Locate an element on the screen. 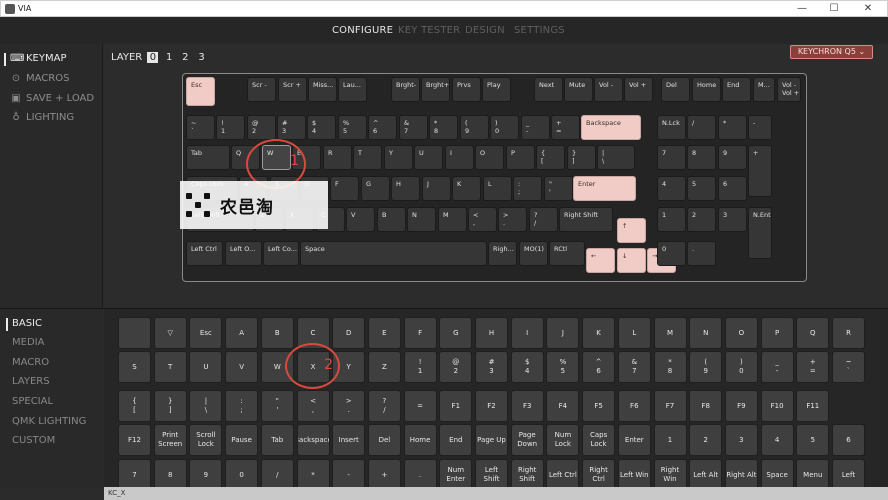 This screenshot has width=888, height=500. key-4-4: V is located at coordinates (360, 219).